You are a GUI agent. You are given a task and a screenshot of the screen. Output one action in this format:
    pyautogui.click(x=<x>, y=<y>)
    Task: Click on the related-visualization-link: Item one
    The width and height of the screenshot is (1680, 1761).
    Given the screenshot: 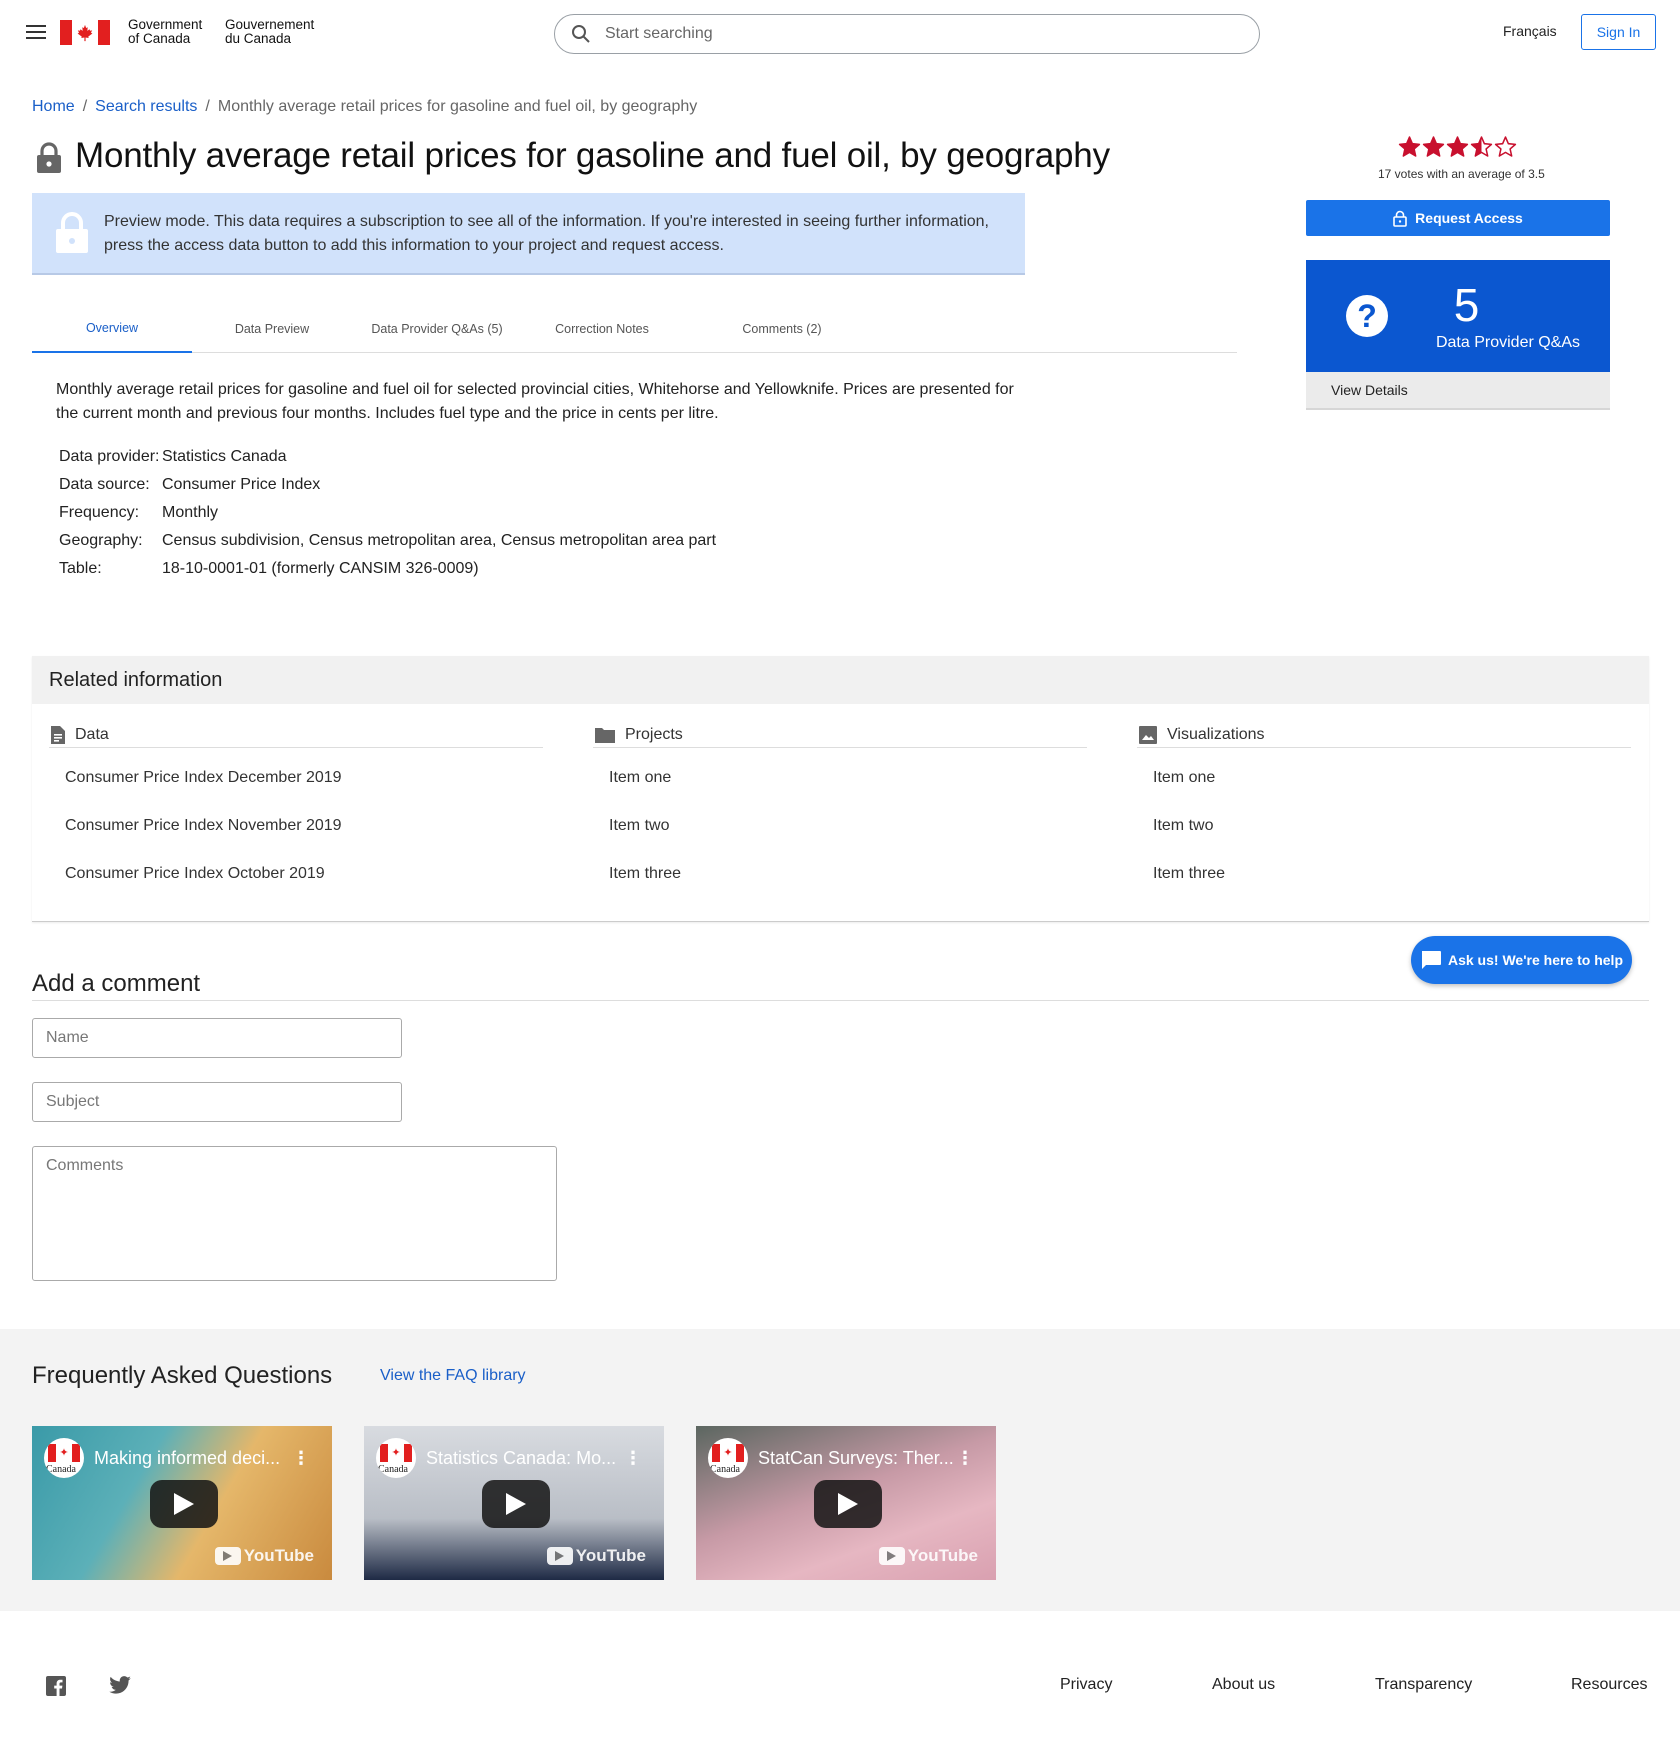 What is the action you would take?
    pyautogui.click(x=1384, y=778)
    